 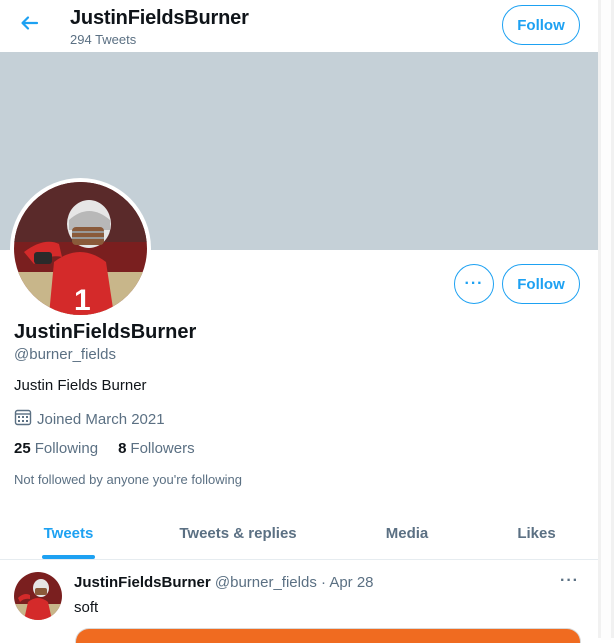 What do you see at coordinates (103, 39) in the screenshot?
I see `tweet-count: 294 Tweets` at bounding box center [103, 39].